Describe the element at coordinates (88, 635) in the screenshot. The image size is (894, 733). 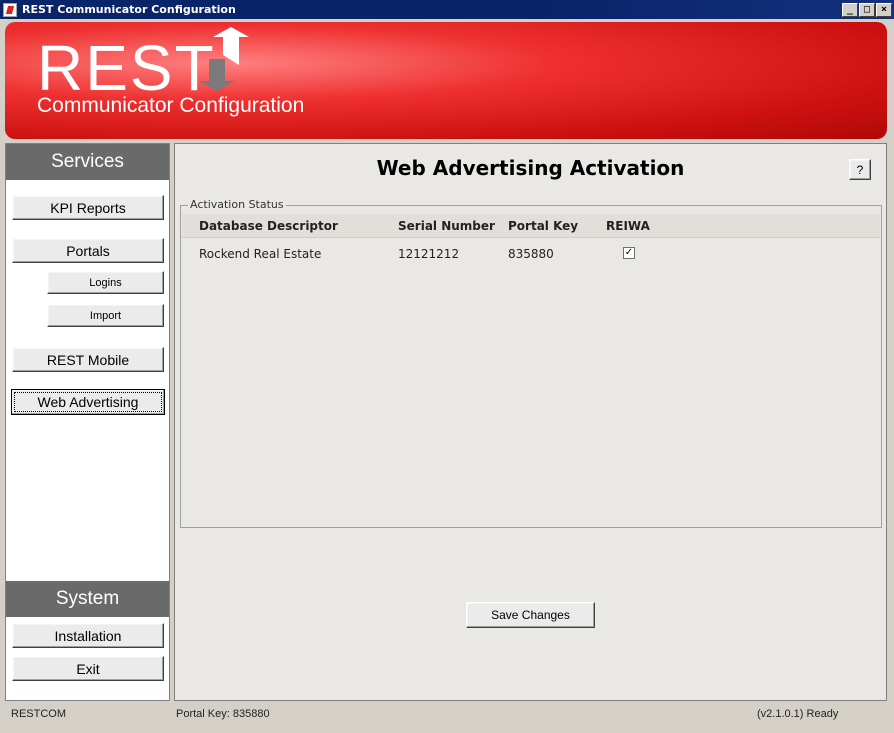
I see `installation-button: Installation` at that location.